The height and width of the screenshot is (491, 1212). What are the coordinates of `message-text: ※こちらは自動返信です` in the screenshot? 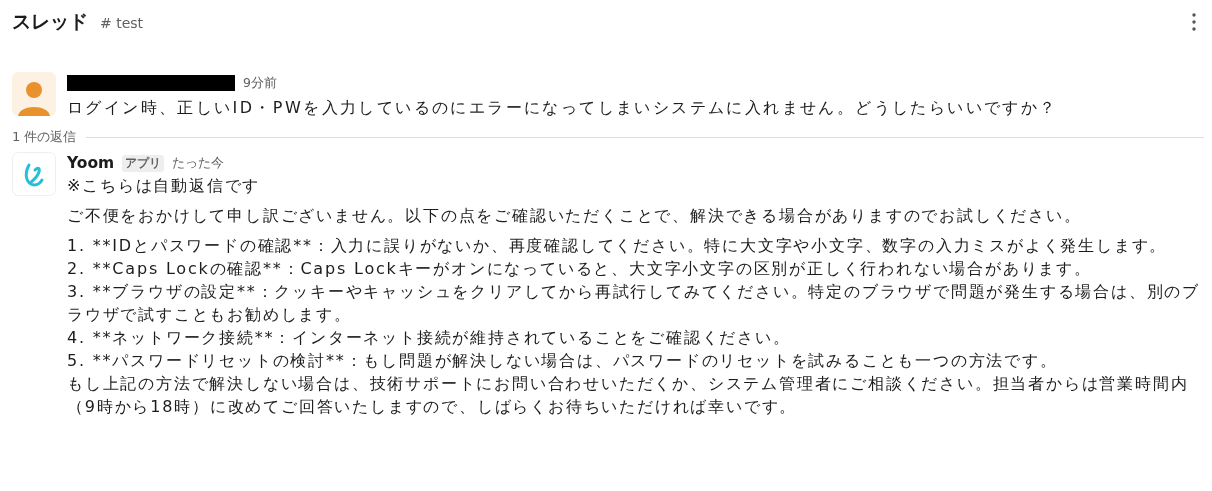 It's located at (164, 186).